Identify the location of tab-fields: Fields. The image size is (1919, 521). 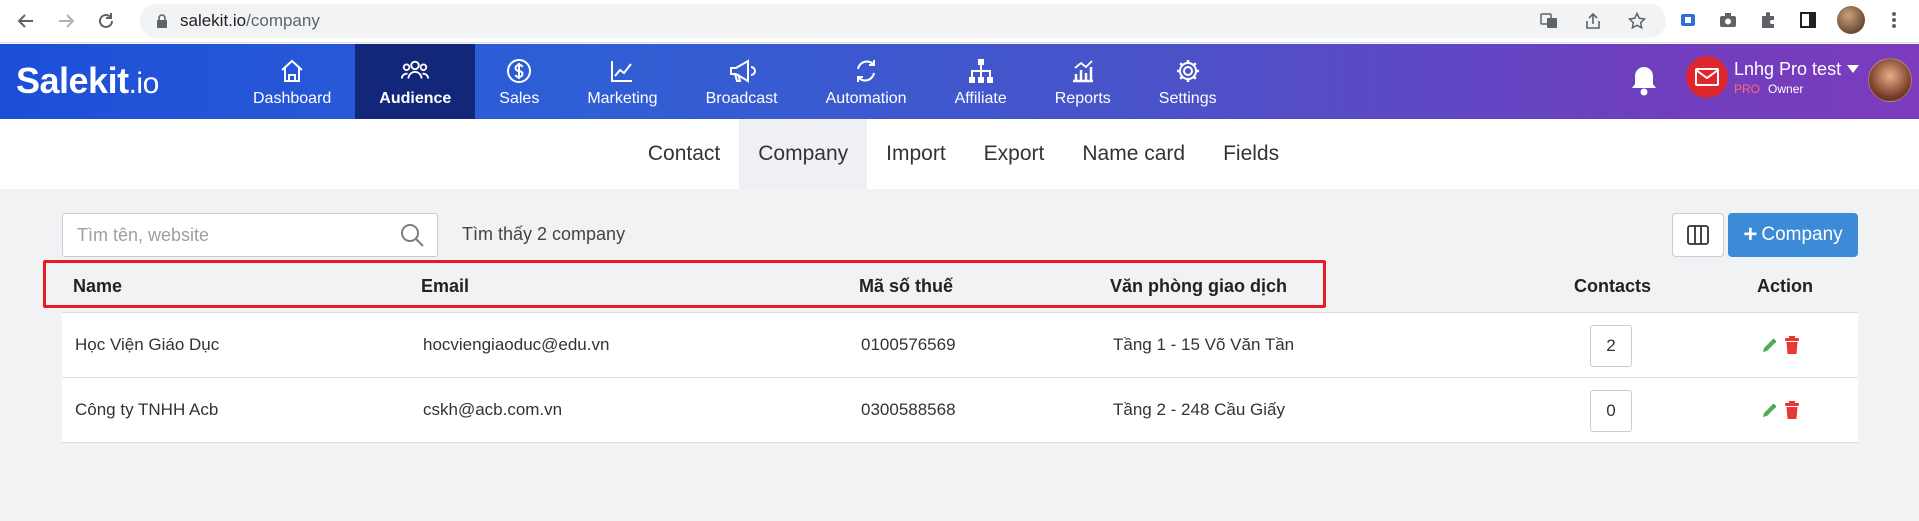
(1251, 154).